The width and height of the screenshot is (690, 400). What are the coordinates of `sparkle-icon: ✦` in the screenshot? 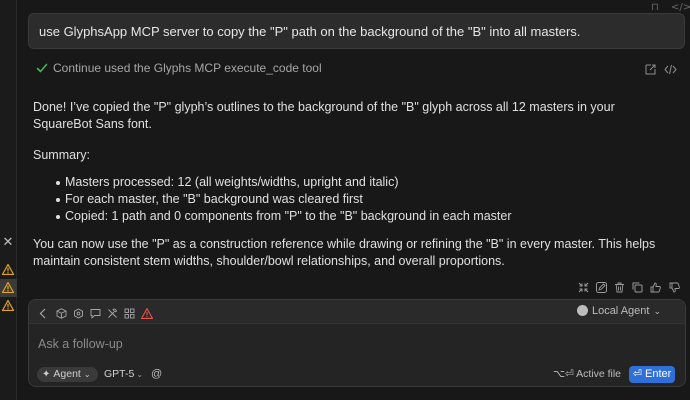 It's located at (46, 374).